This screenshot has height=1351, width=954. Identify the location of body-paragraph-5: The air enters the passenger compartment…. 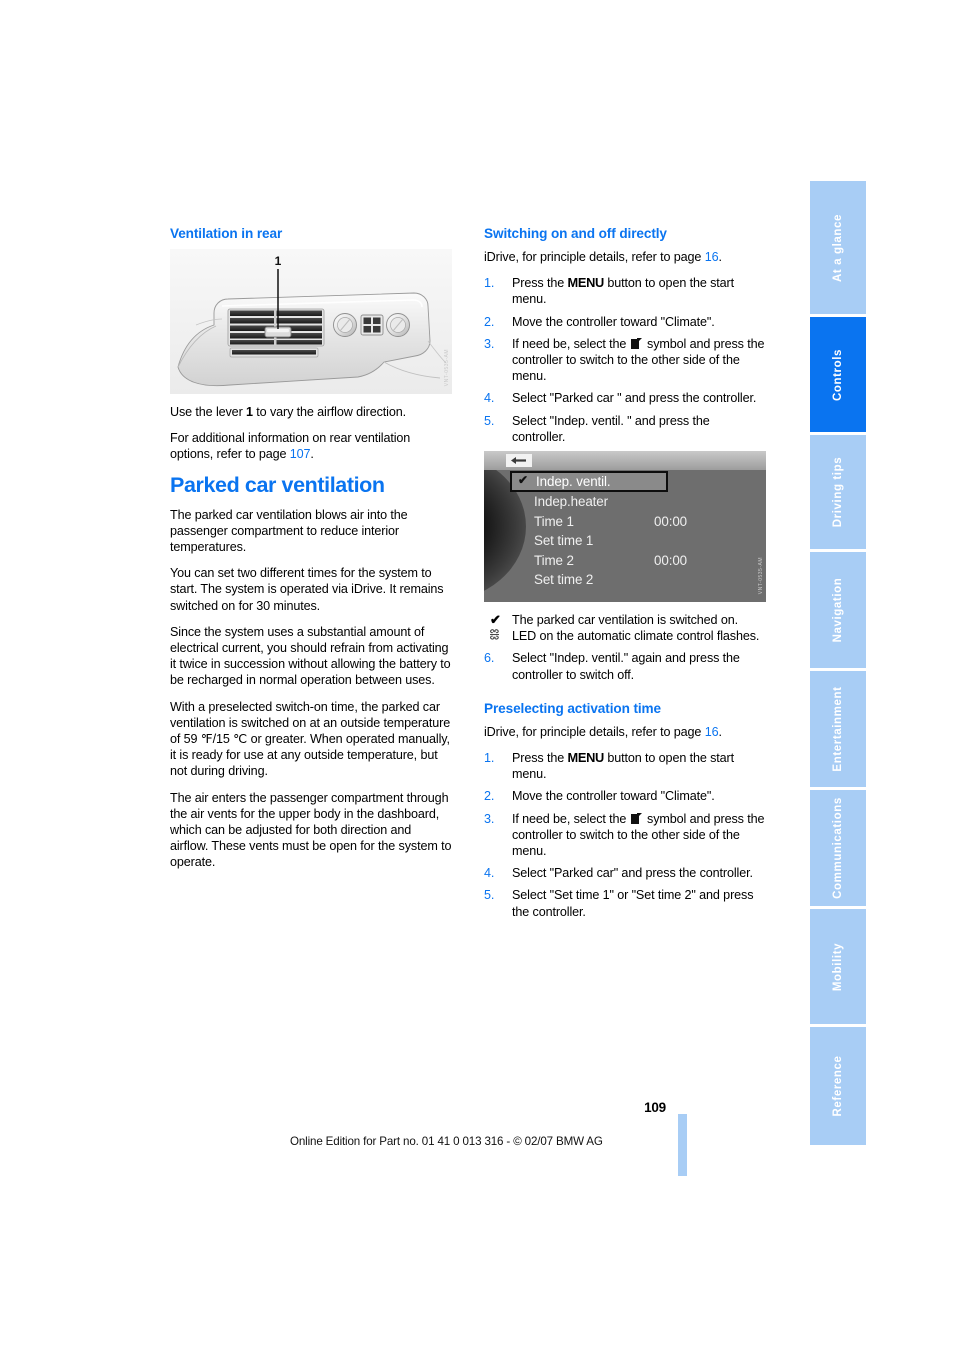
(311, 830).